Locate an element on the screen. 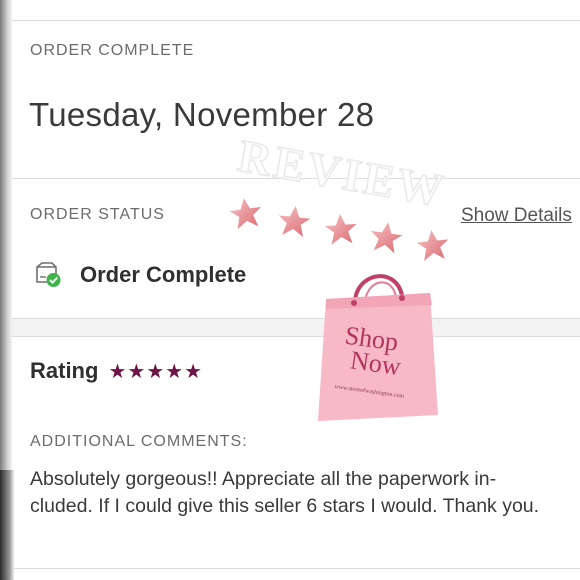 The width and height of the screenshot is (580, 580). review-sticker: REVIEW is located at coordinates (340, 201).